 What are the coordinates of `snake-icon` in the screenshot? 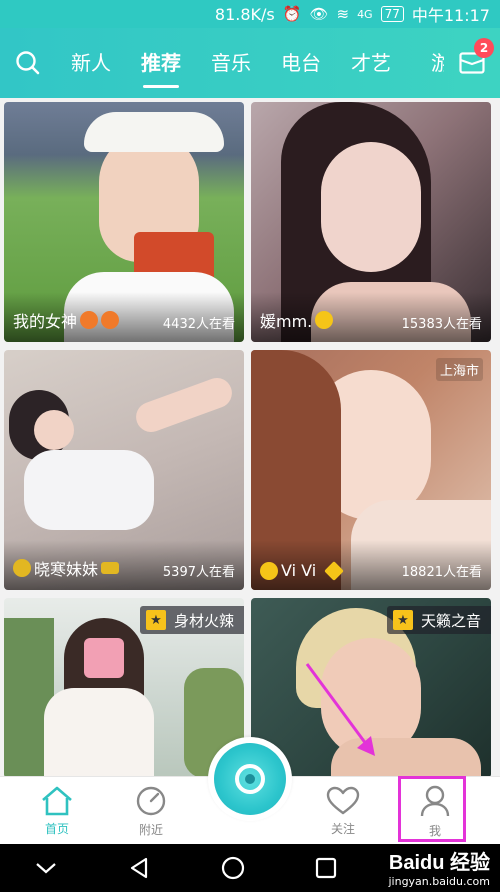 It's located at (22, 568).